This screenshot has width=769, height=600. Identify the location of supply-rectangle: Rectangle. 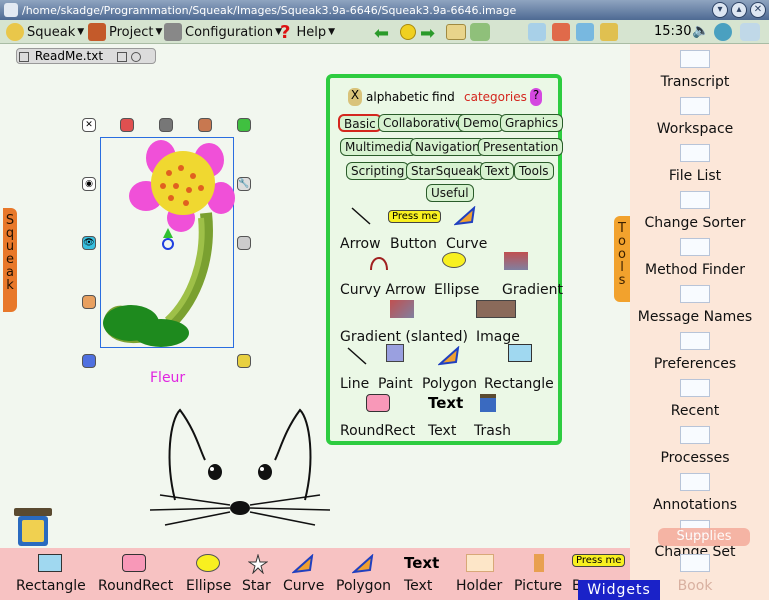
(51, 586).